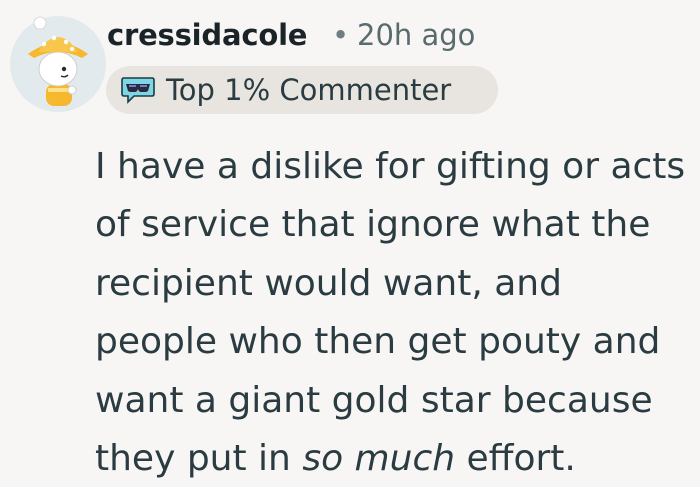 This screenshot has width=700, height=487. I want to click on comment-author: cressidacole, so click(207, 35).